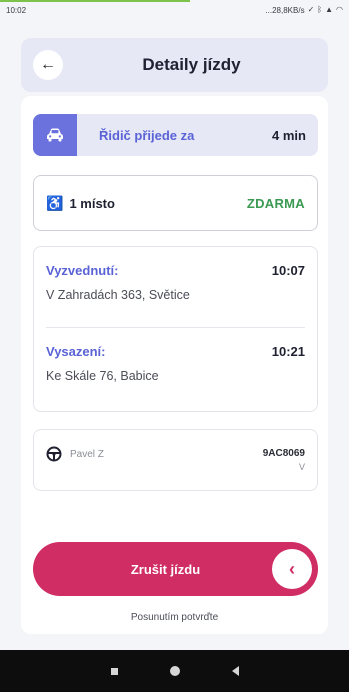  I want to click on back-button: ←, so click(48, 65).